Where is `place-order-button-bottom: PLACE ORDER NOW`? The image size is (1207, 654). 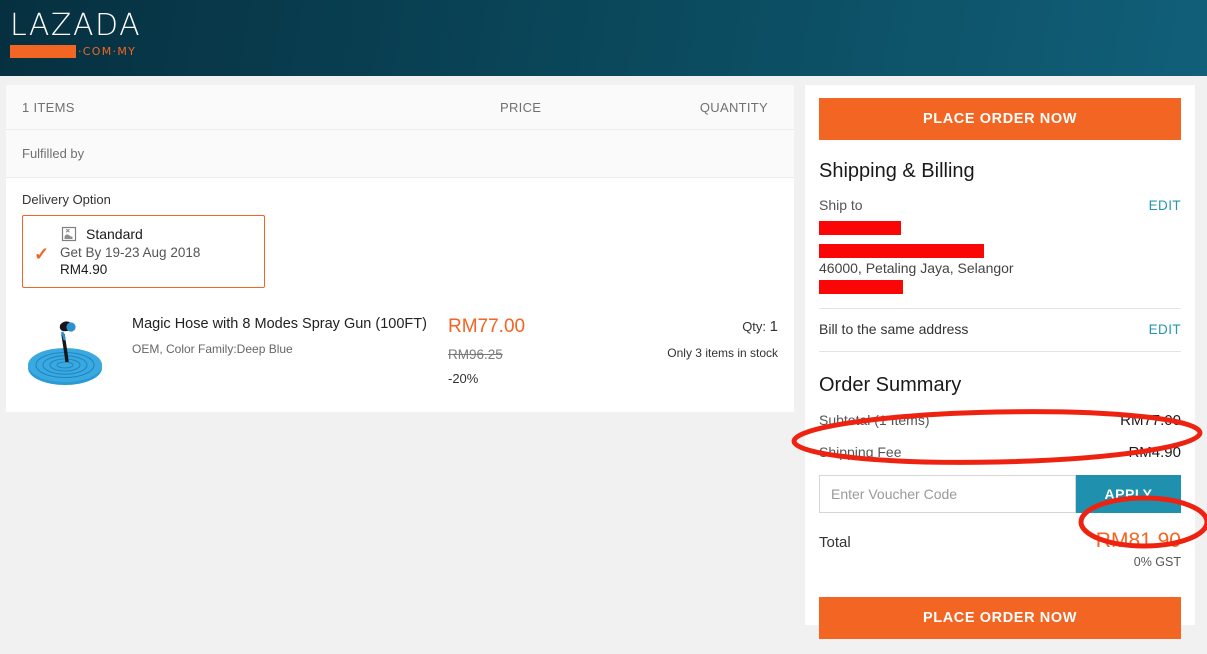 place-order-button-bottom: PLACE ORDER NOW is located at coordinates (1000, 618).